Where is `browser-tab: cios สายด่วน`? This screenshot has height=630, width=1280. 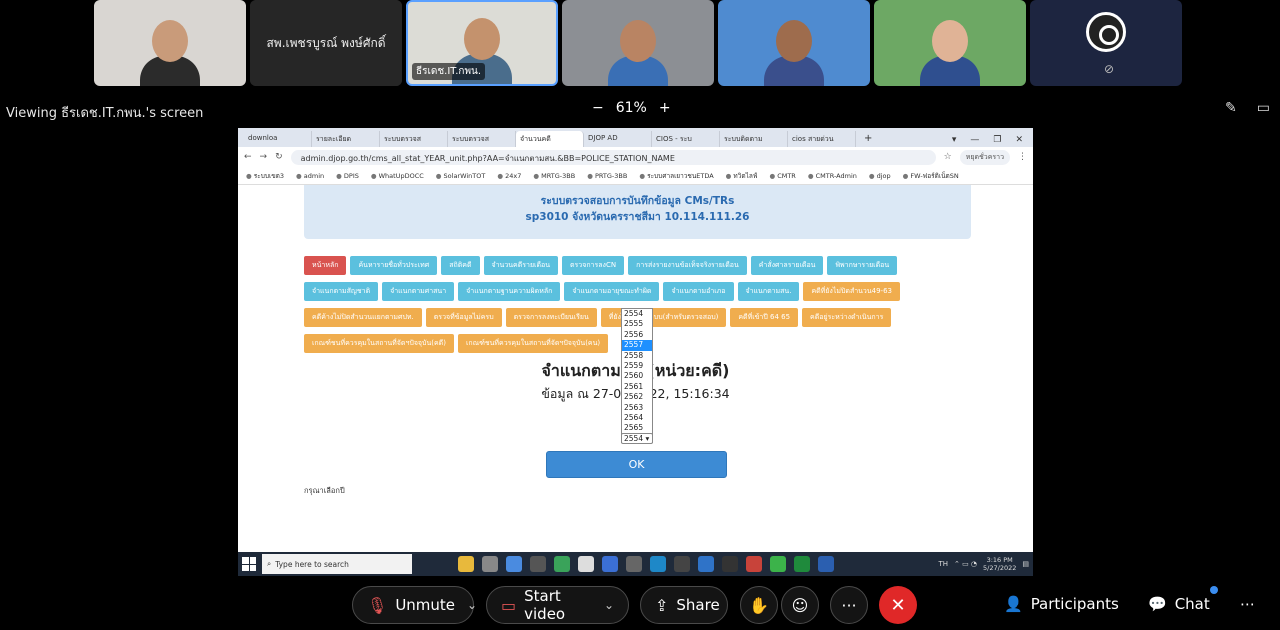
browser-tab: cios สายด่วน is located at coordinates (822, 139).